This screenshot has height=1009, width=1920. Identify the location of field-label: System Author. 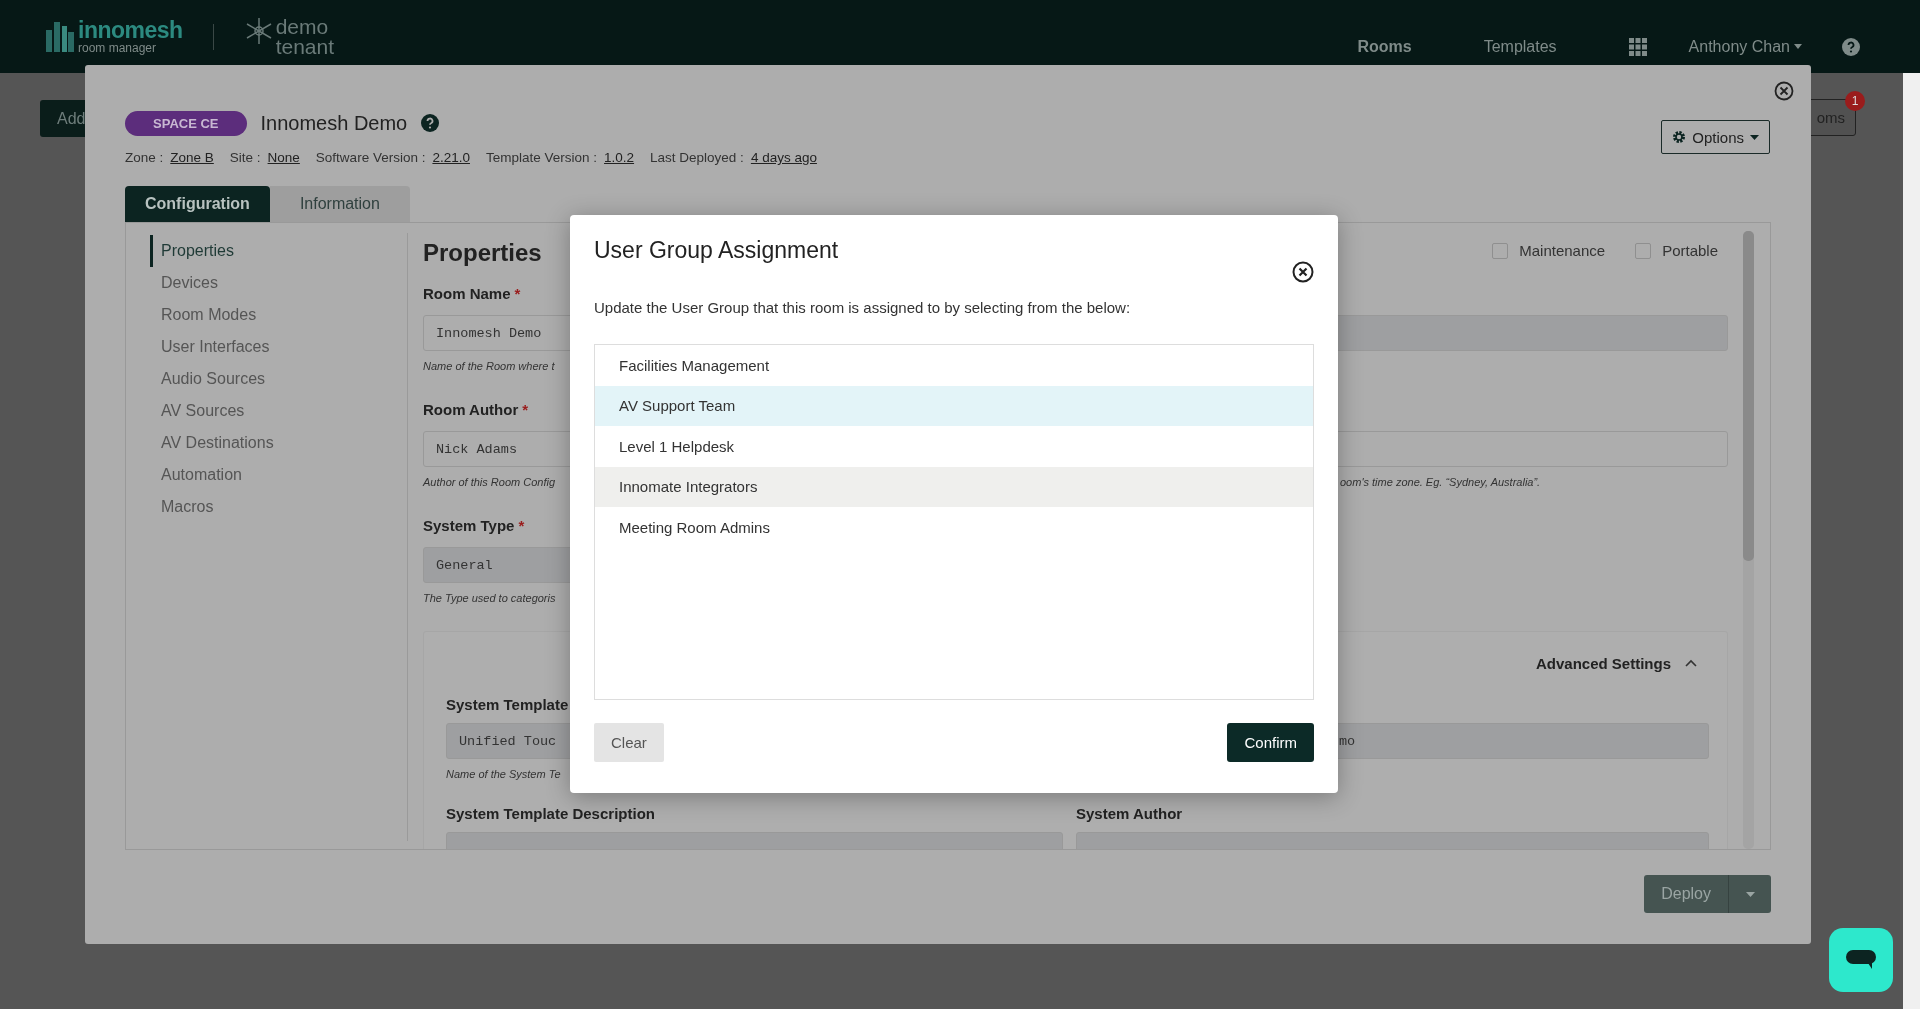
(1129, 813).